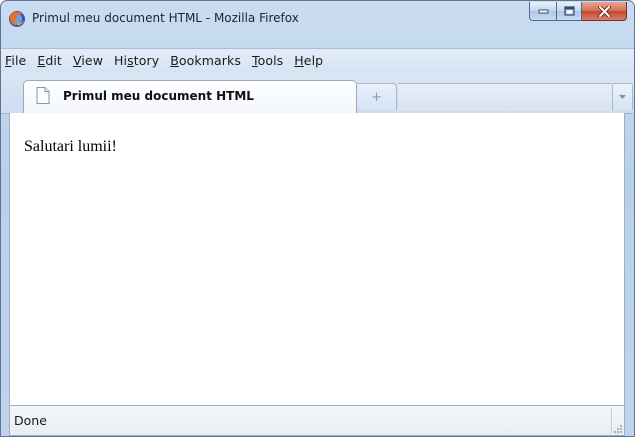 The image size is (635, 437). What do you see at coordinates (88, 60) in the screenshot?
I see `menu-view: View` at bounding box center [88, 60].